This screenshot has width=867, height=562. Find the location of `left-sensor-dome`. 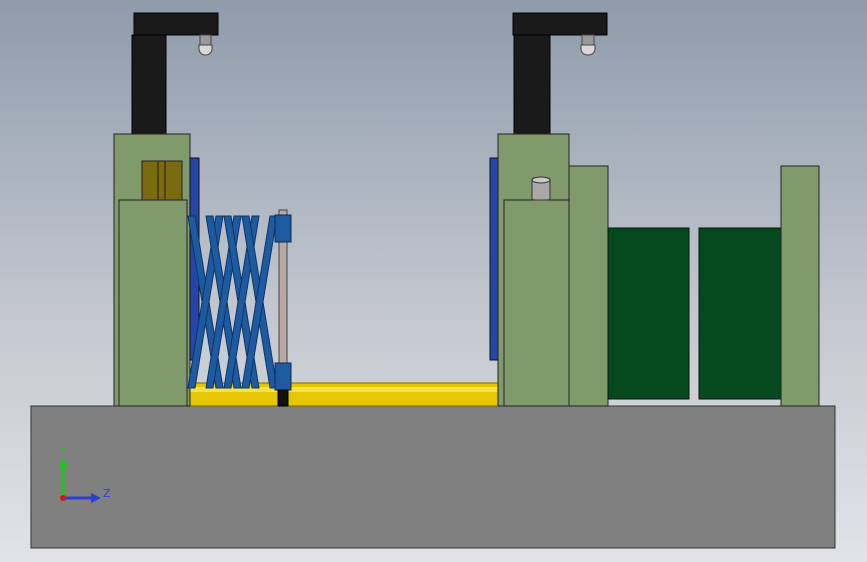

left-sensor-dome is located at coordinates (205, 50).